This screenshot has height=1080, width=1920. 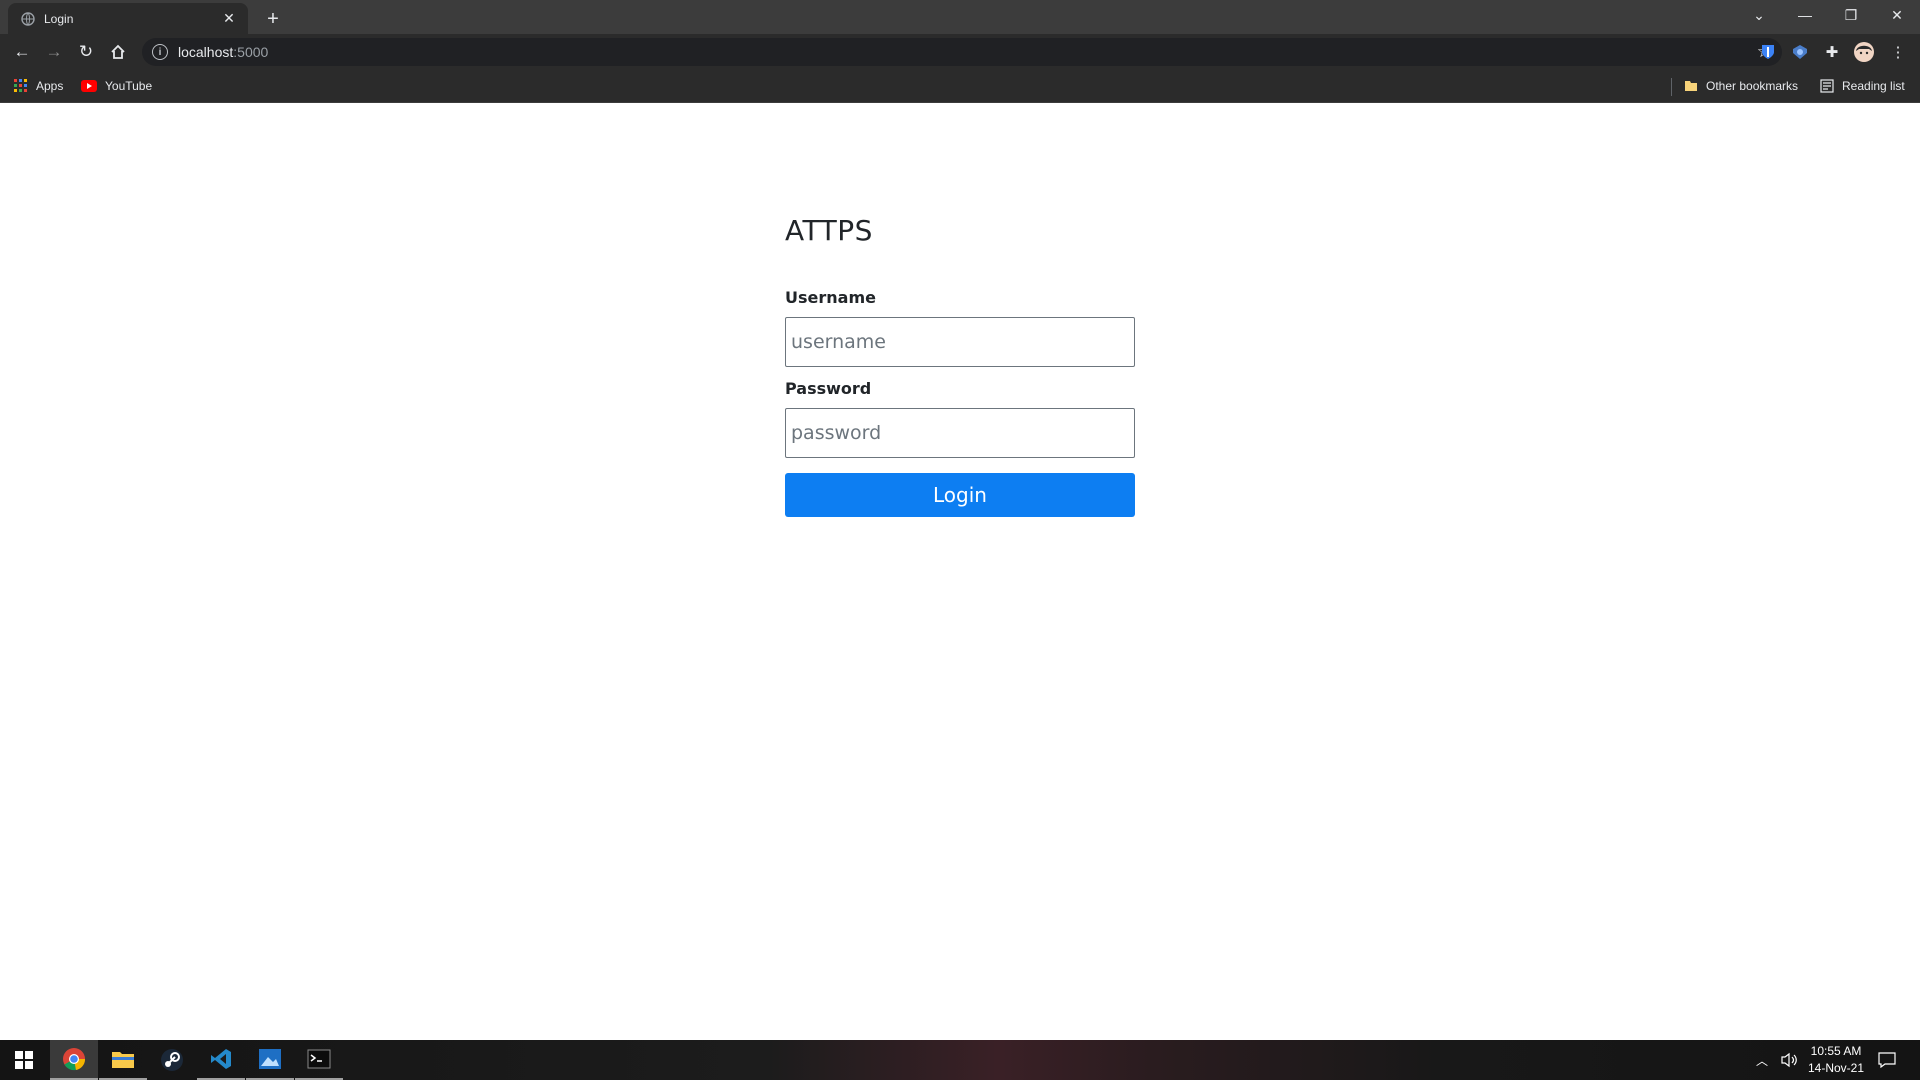 I want to click on taskbar-steam, so click(x=172, y=1060).